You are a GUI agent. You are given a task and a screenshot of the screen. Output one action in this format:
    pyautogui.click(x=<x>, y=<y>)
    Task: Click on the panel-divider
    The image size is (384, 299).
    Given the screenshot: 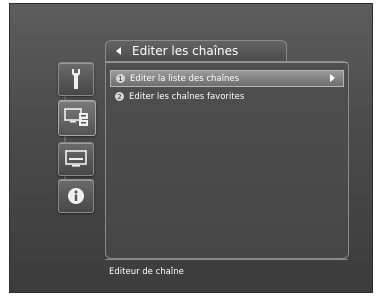 What is the action you would take?
    pyautogui.click(x=227, y=62)
    